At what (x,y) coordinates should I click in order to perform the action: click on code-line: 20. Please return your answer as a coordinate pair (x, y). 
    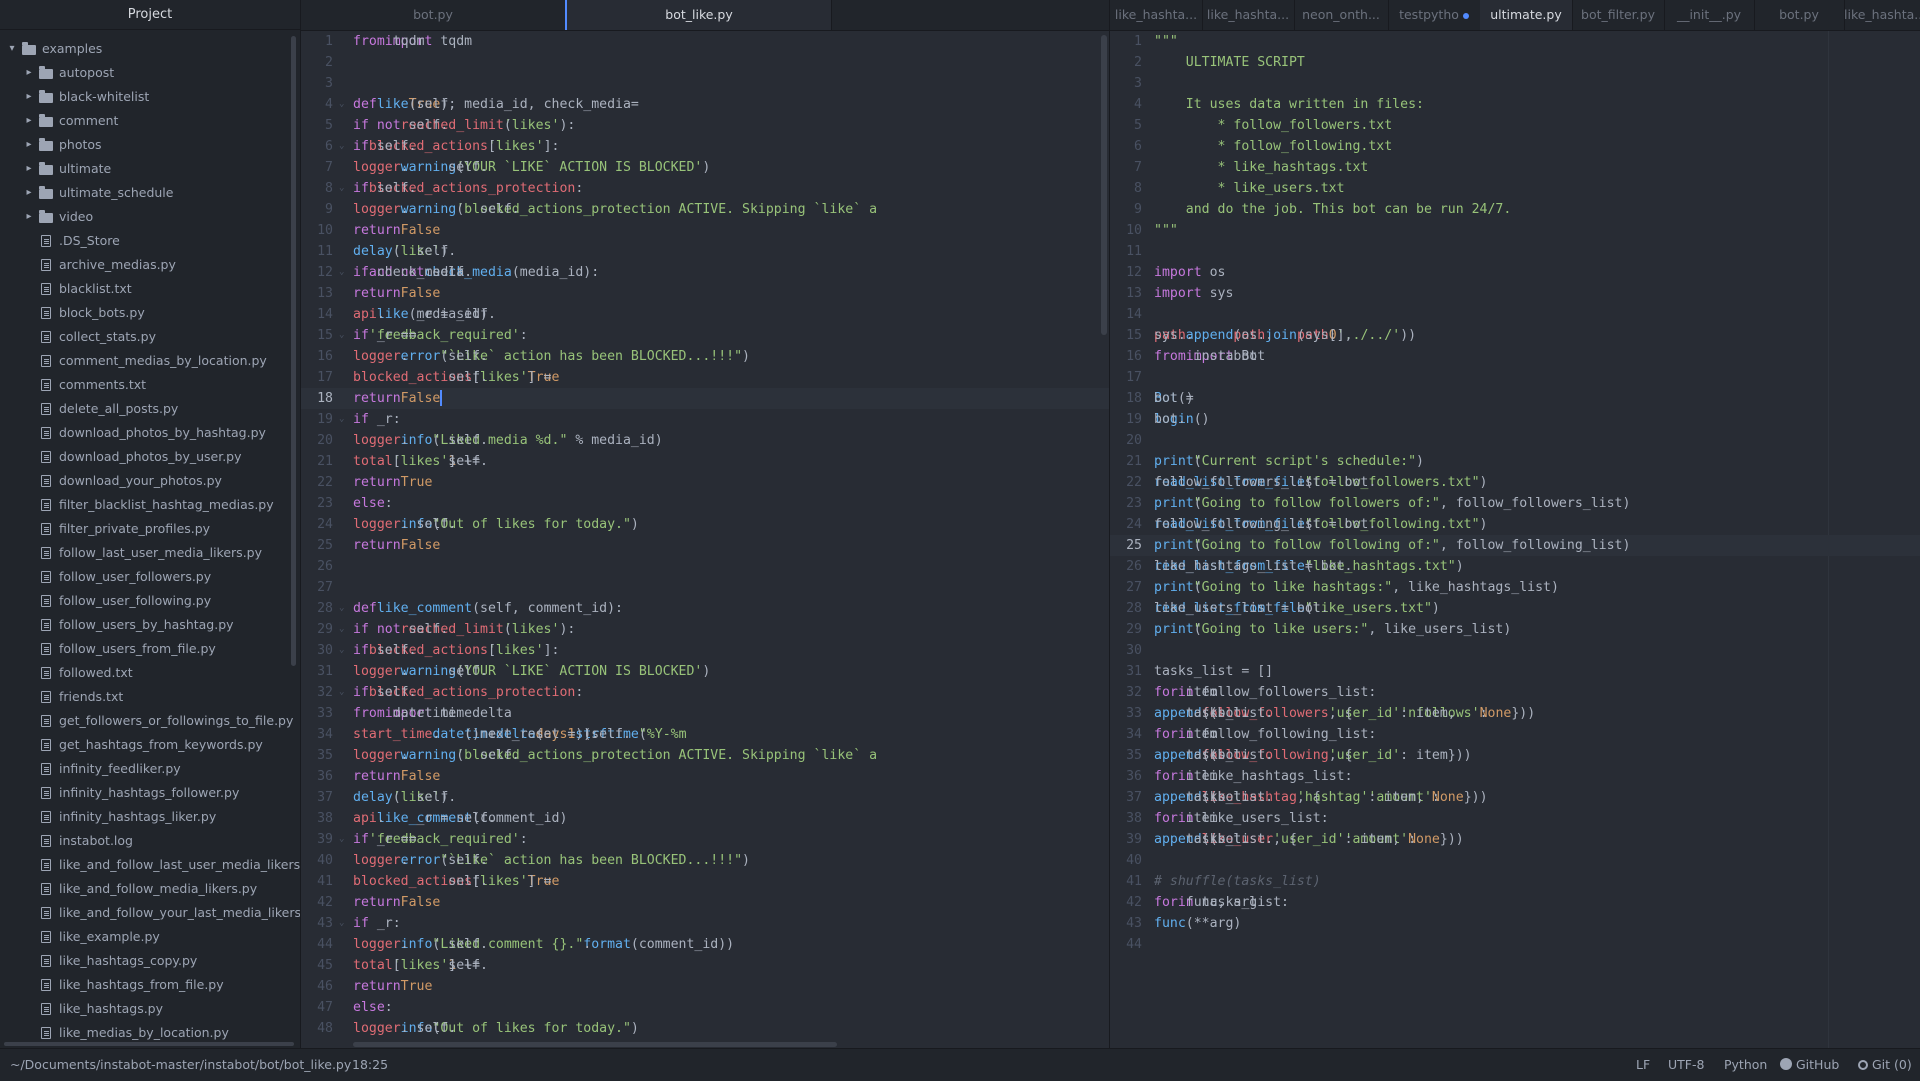
    Looking at the image, I should click on (1515, 440).